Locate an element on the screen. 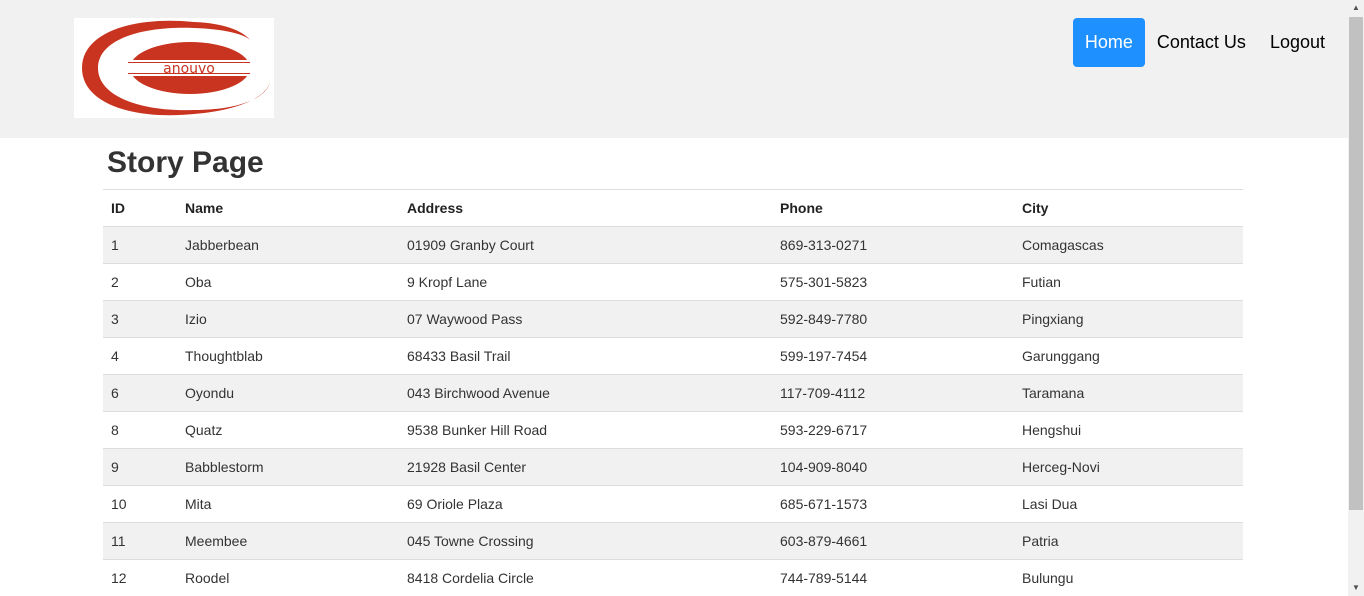 The height and width of the screenshot is (596, 1364). cell-city: Taramana is located at coordinates (1128, 393).